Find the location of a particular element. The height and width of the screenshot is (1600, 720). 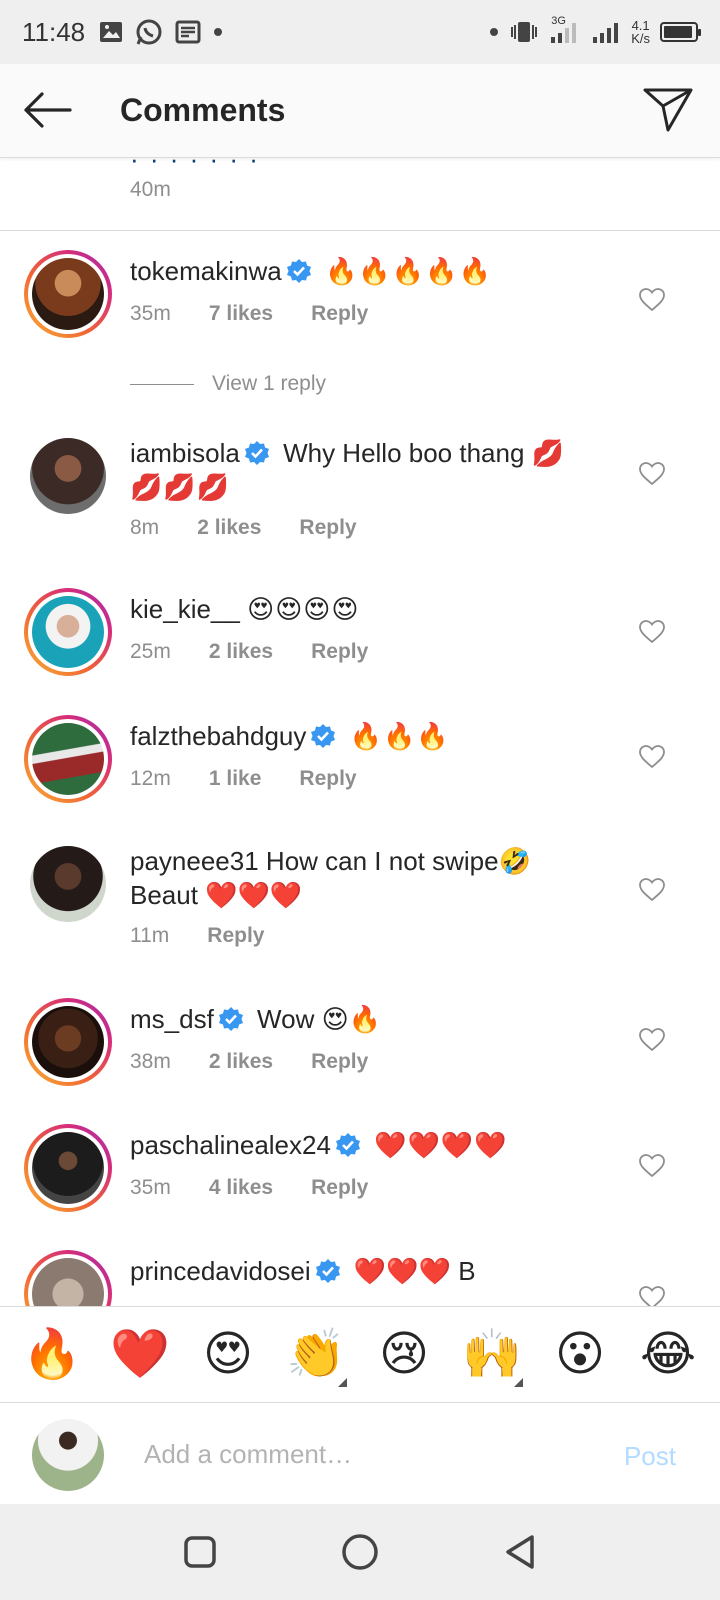

circle-icon is located at coordinates (360, 1552).